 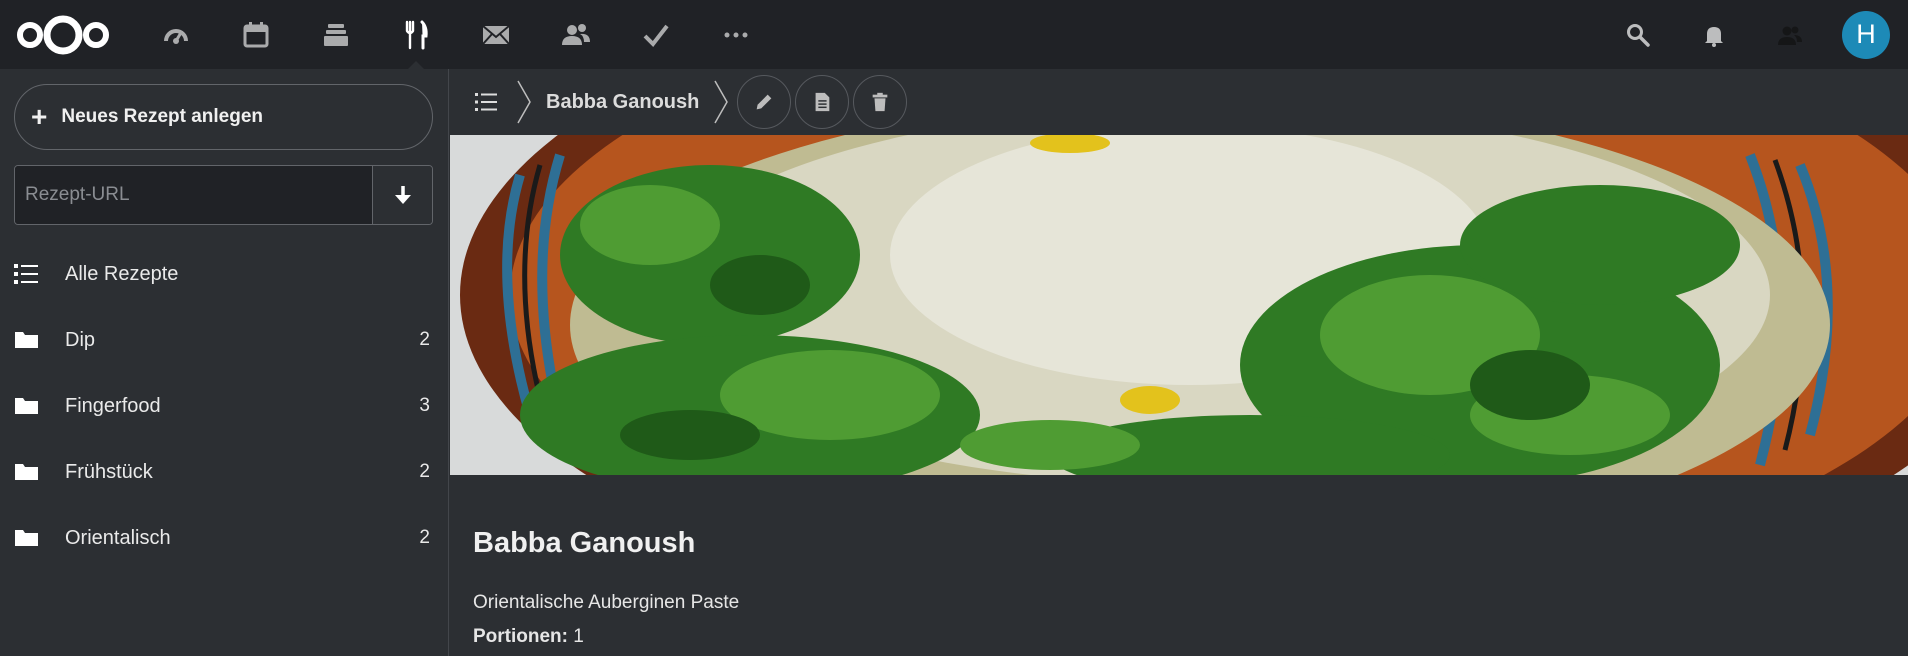 I want to click on sidebar-item-label: Orientalisch, so click(x=118, y=537).